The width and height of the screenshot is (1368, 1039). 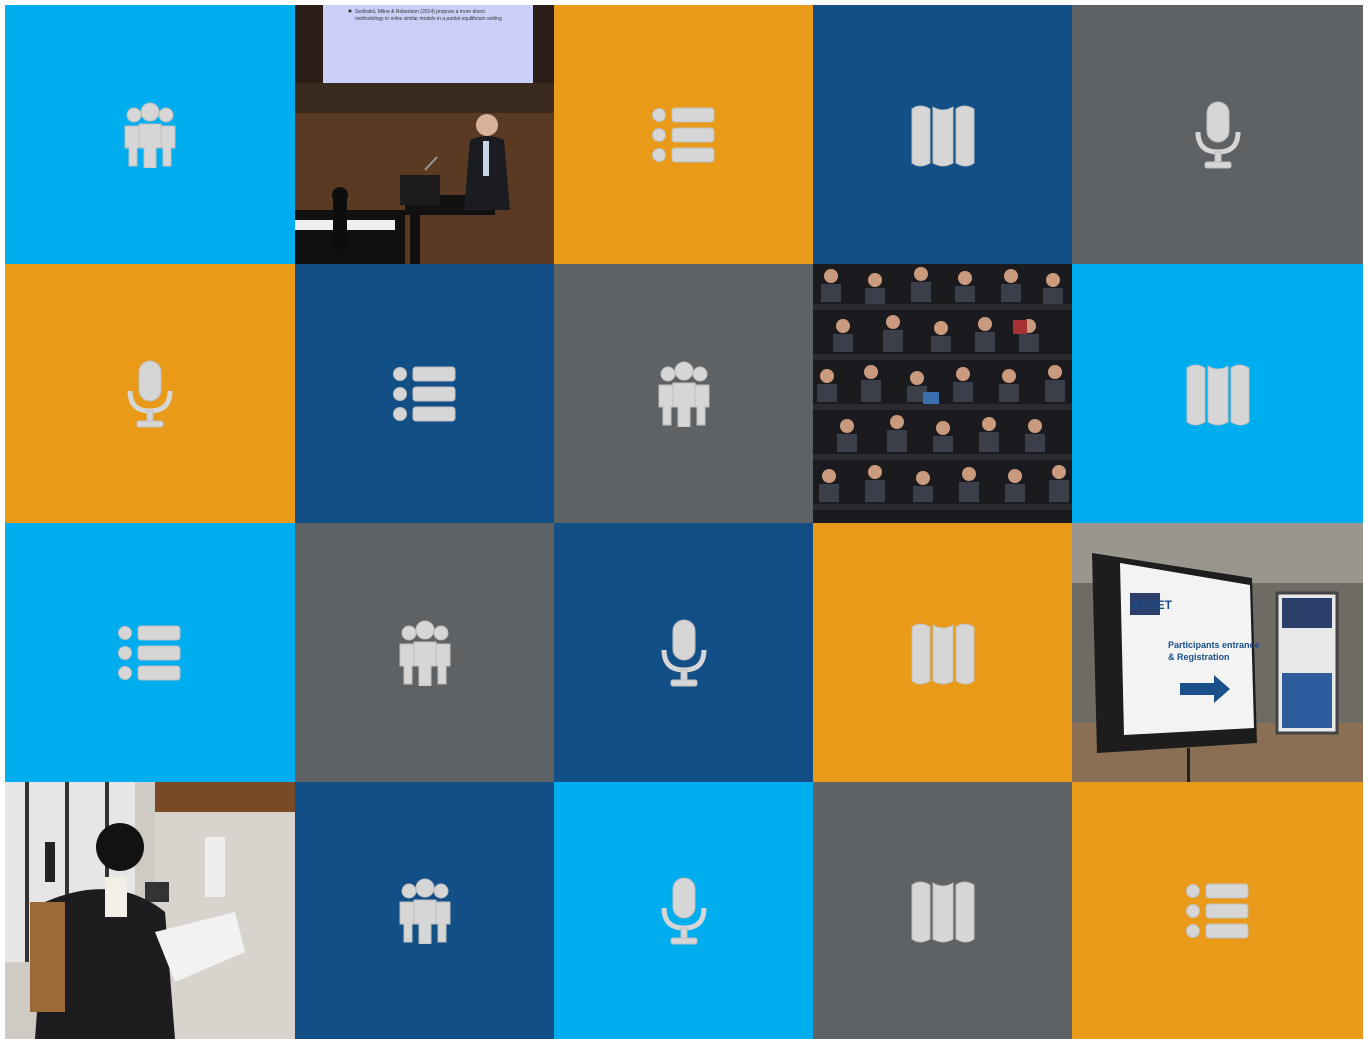 What do you see at coordinates (1152, 605) in the screenshot?
I see `sign-brand: ASSET` at bounding box center [1152, 605].